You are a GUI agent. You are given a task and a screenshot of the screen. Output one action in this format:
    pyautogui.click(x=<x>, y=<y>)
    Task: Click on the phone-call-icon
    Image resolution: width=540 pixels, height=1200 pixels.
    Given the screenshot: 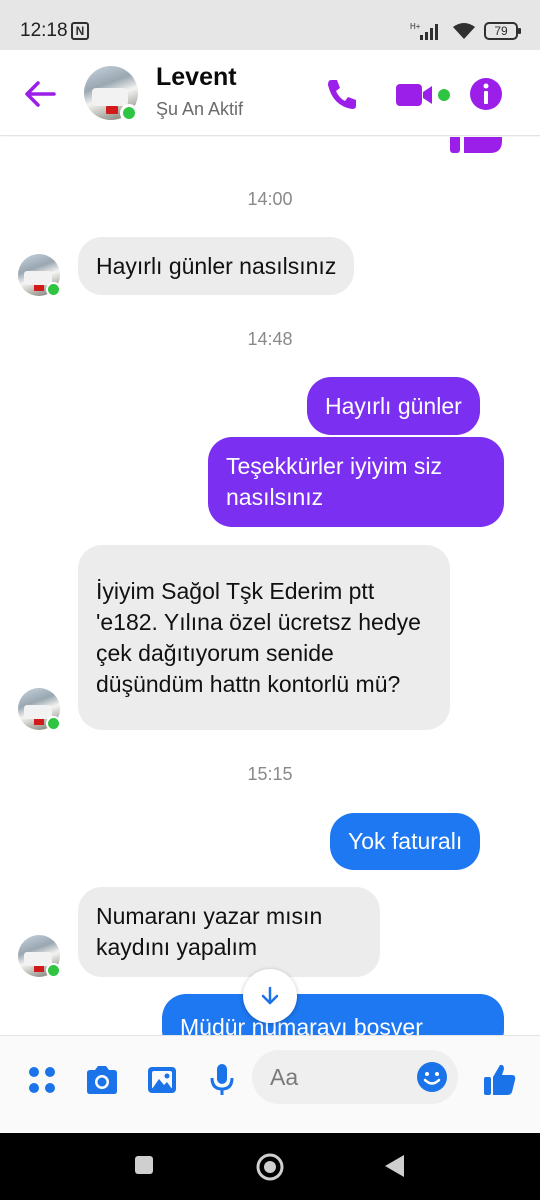 What is the action you would take?
    pyautogui.click(x=342, y=94)
    